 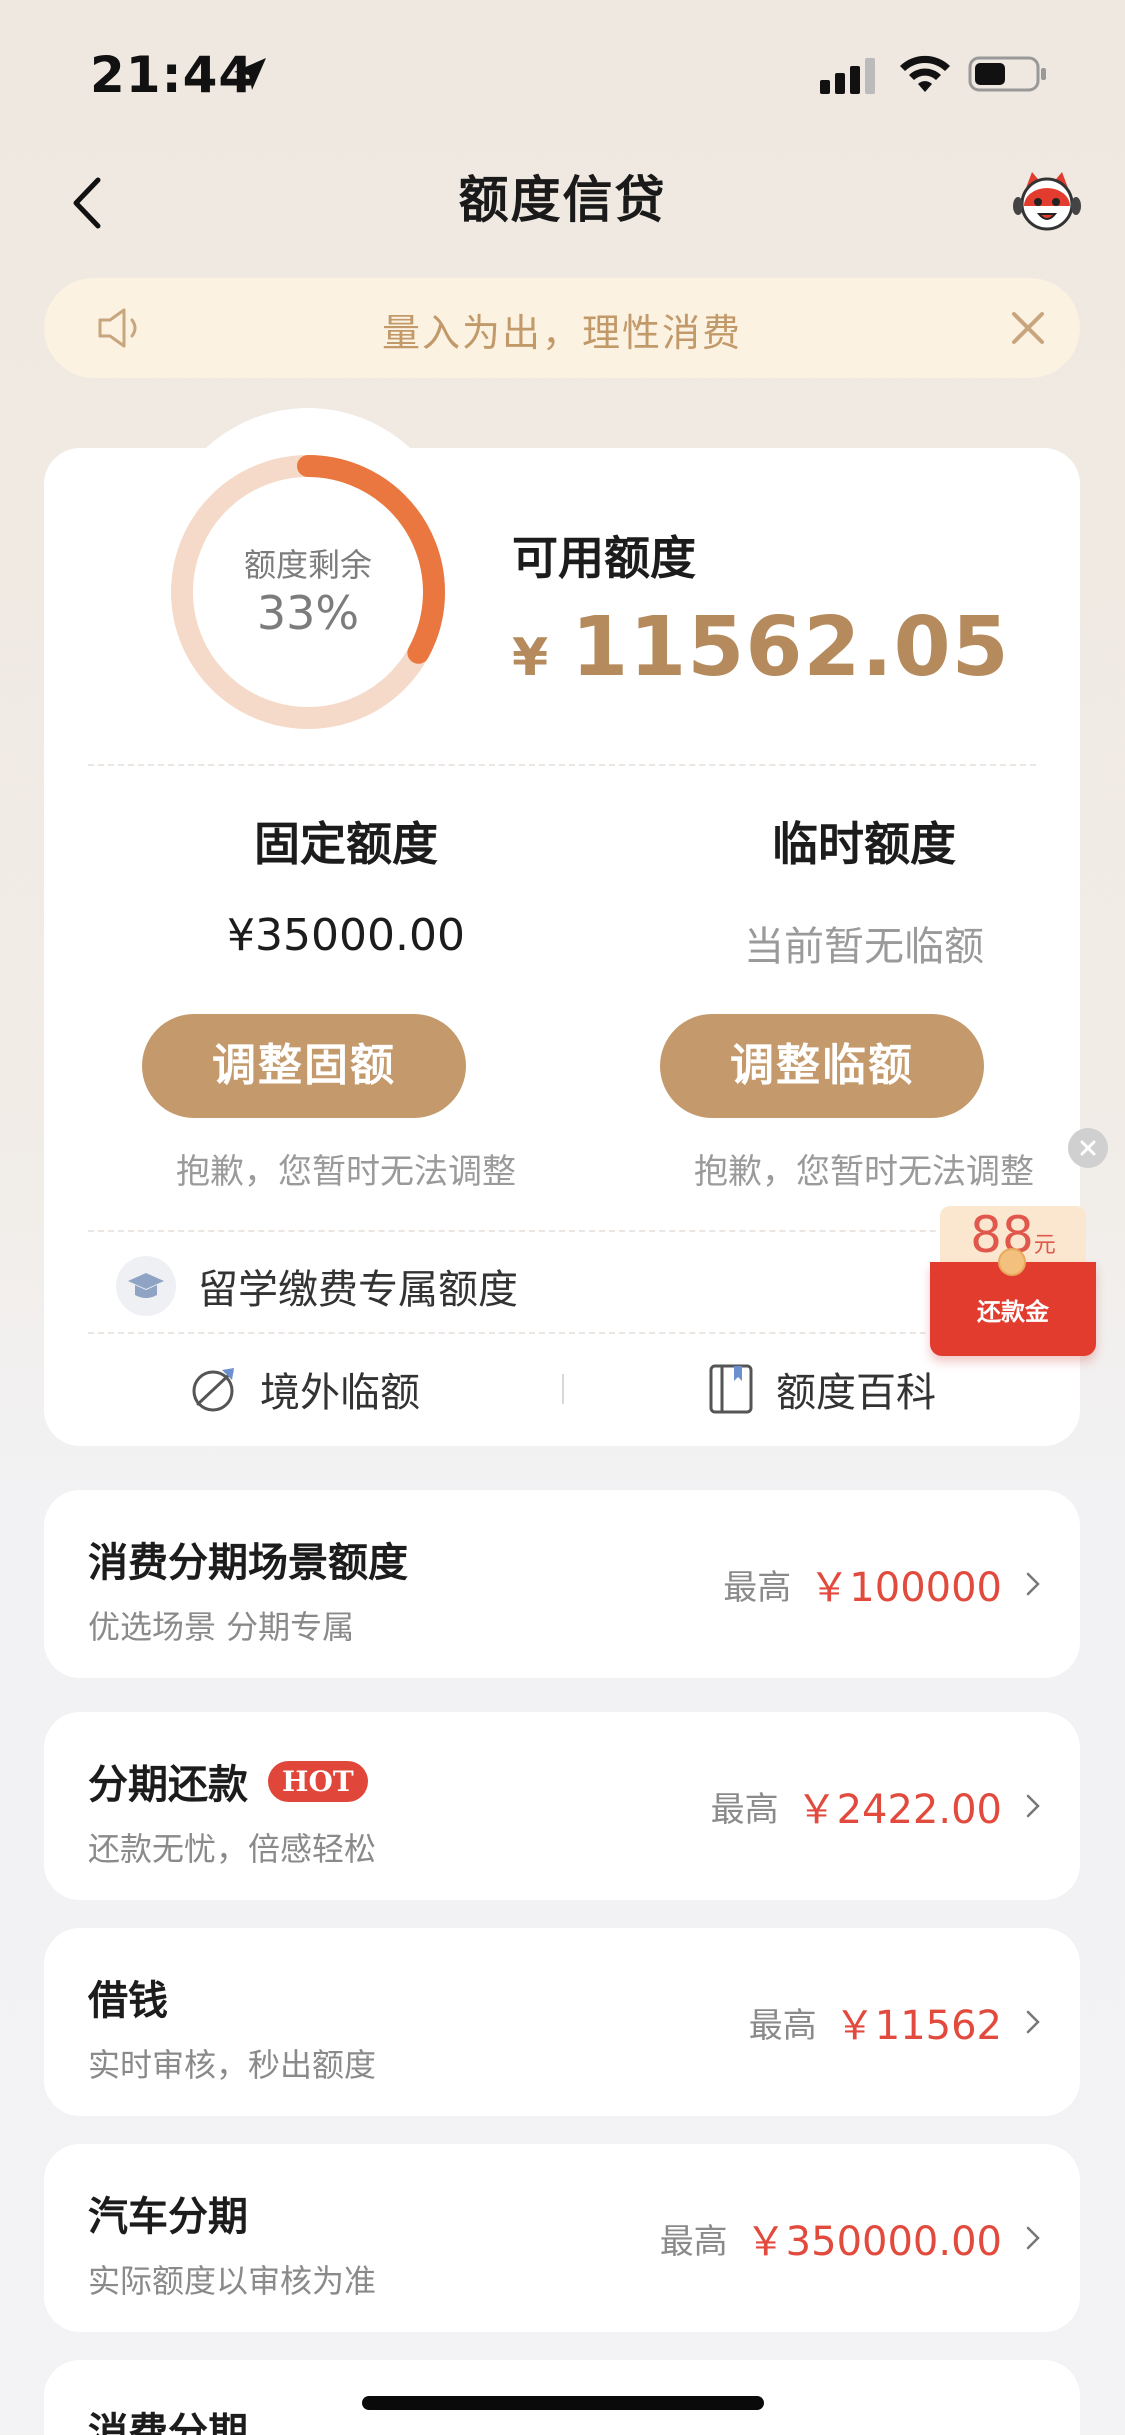 I want to click on notice-banner: 量入为出，理性消费, so click(x=562, y=328).